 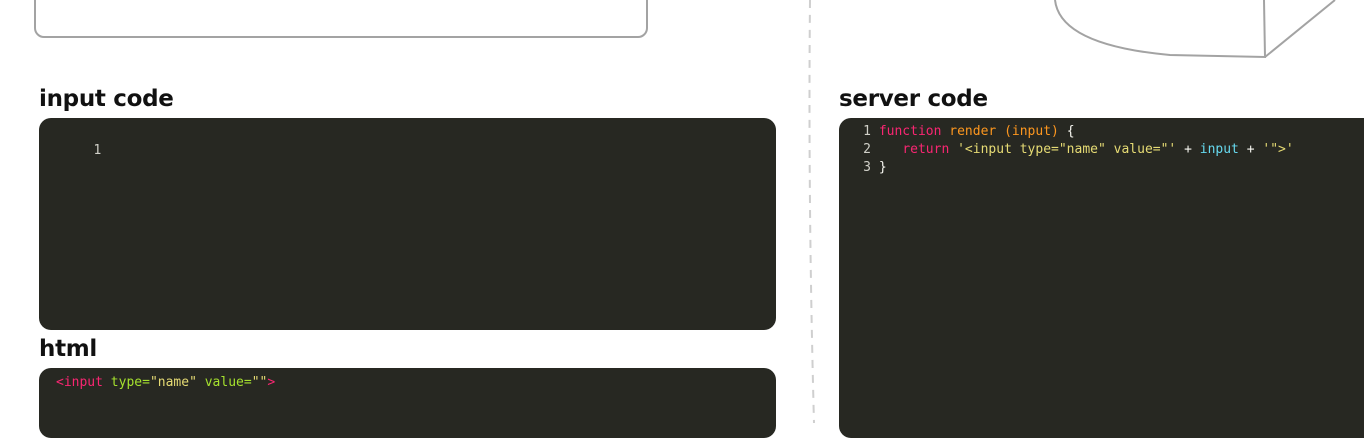 What do you see at coordinates (70, 141) in the screenshot?
I see `code-line: 1` at bounding box center [70, 141].